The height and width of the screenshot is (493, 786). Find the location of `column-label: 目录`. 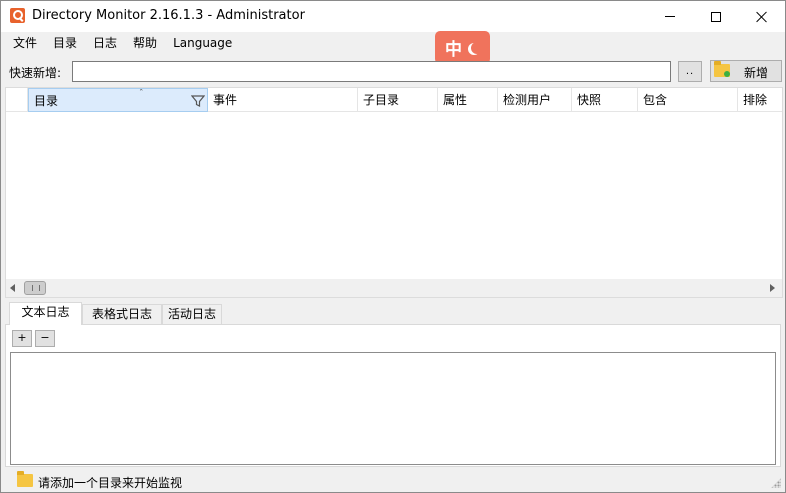

column-label: 目录 is located at coordinates (46, 101).